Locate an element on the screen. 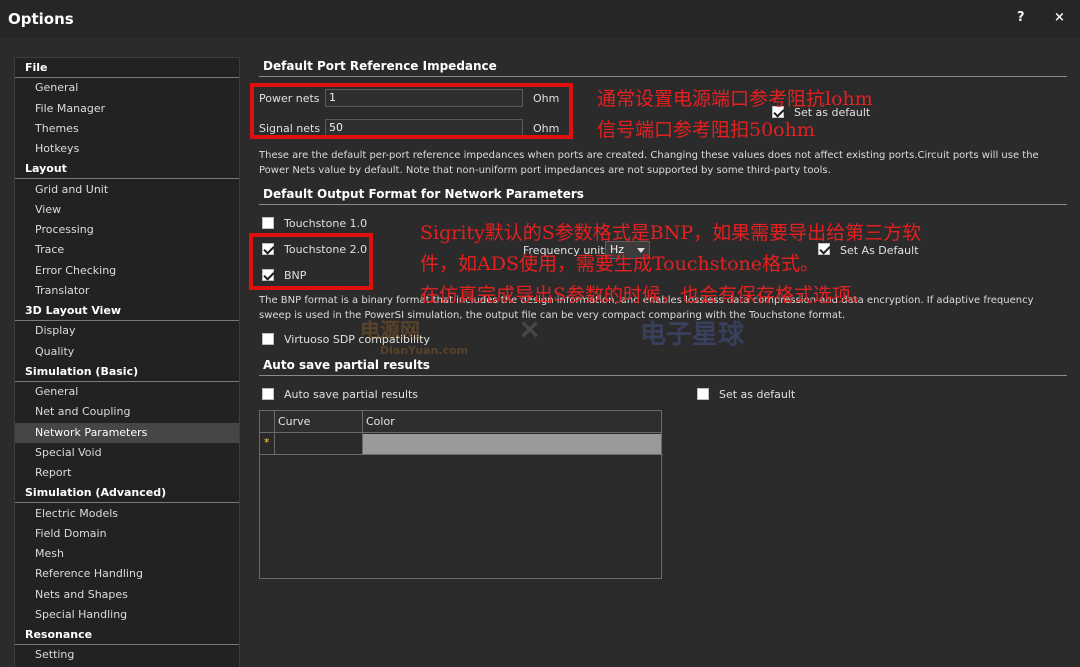 Image resolution: width=1080 pixels, height=667 pixels. sidebar-item: Setting is located at coordinates (127, 655).